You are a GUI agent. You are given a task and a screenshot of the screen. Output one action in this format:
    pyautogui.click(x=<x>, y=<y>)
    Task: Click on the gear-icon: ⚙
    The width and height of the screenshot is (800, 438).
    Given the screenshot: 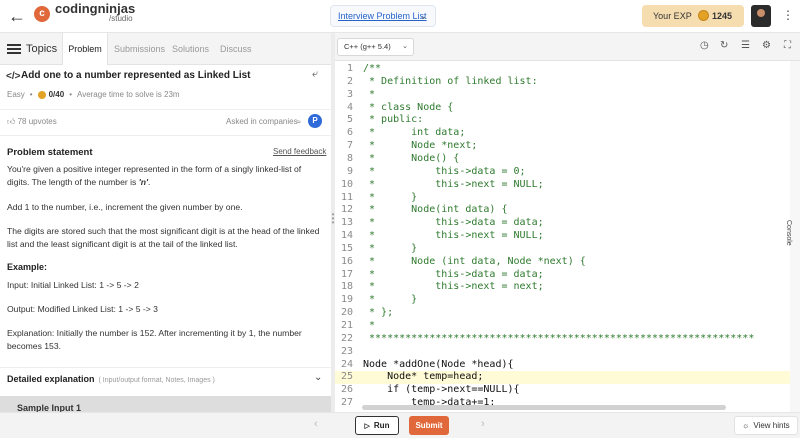 What is the action you would take?
    pyautogui.click(x=766, y=45)
    